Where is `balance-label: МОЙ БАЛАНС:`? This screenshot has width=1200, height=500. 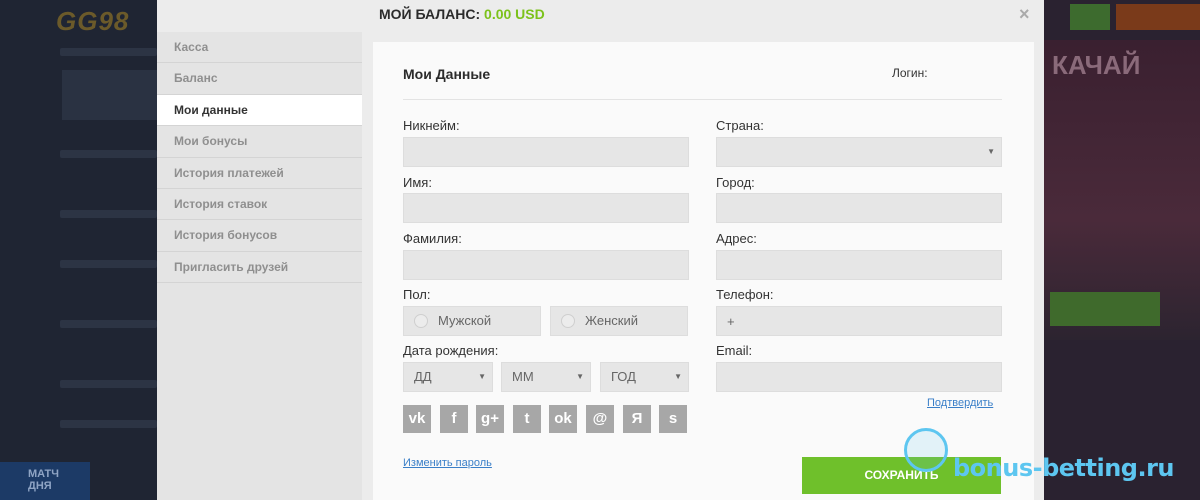 balance-label: МОЙ БАЛАНС: is located at coordinates (430, 14).